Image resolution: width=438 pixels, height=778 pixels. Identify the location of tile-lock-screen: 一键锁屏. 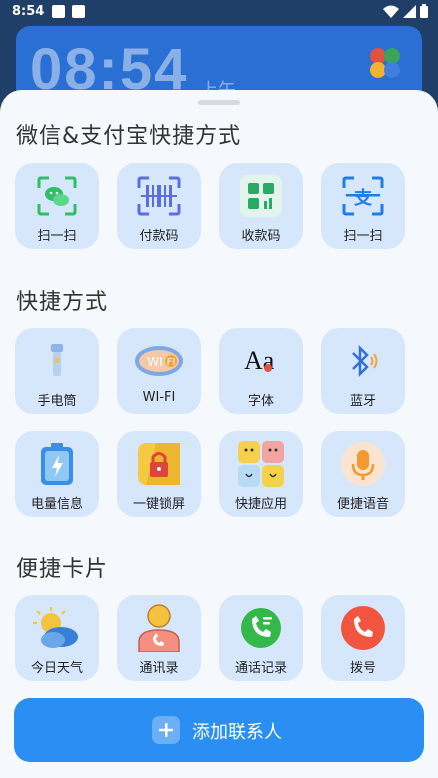
(159, 474).